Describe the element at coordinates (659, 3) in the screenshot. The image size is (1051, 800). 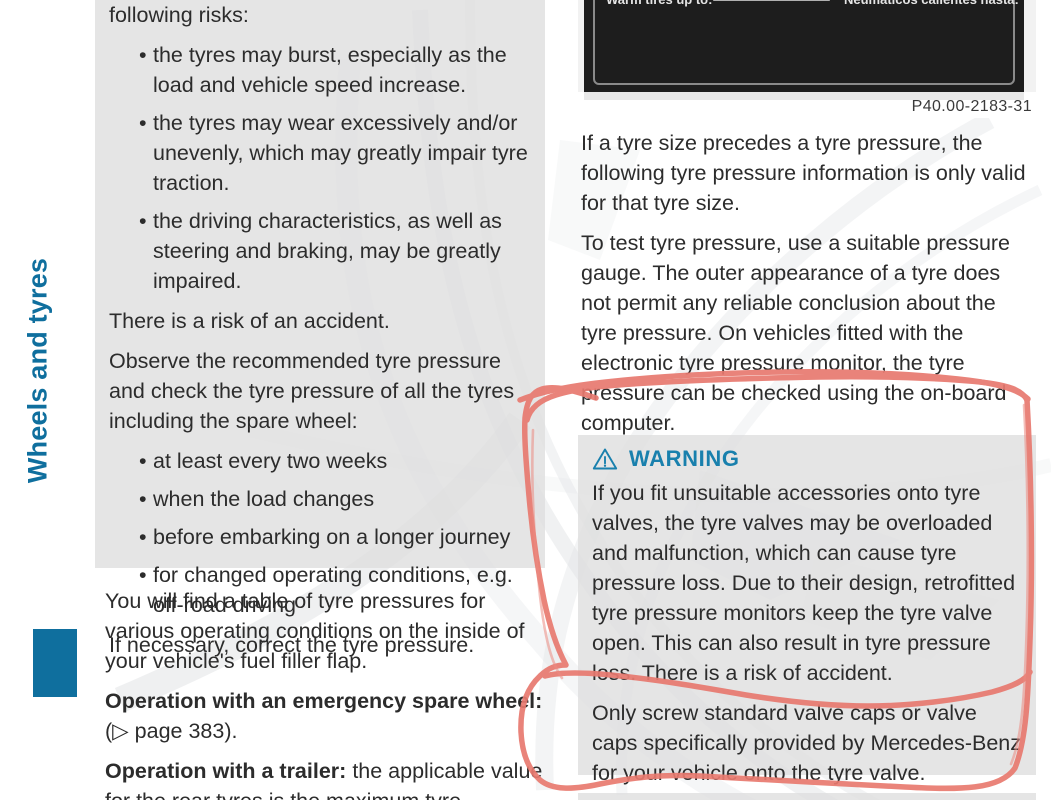
I see `warm-tyres-en: Warm tires up to:` at that location.